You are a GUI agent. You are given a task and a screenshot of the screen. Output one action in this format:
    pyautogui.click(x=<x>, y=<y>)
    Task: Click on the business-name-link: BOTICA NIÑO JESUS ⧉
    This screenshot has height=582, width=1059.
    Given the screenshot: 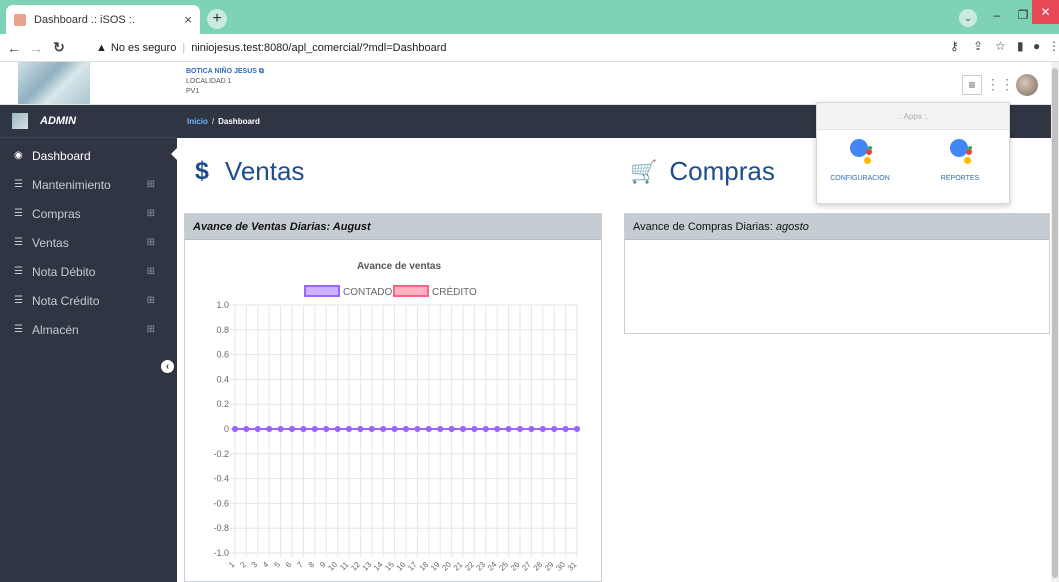 What is the action you would take?
    pyautogui.click(x=225, y=72)
    